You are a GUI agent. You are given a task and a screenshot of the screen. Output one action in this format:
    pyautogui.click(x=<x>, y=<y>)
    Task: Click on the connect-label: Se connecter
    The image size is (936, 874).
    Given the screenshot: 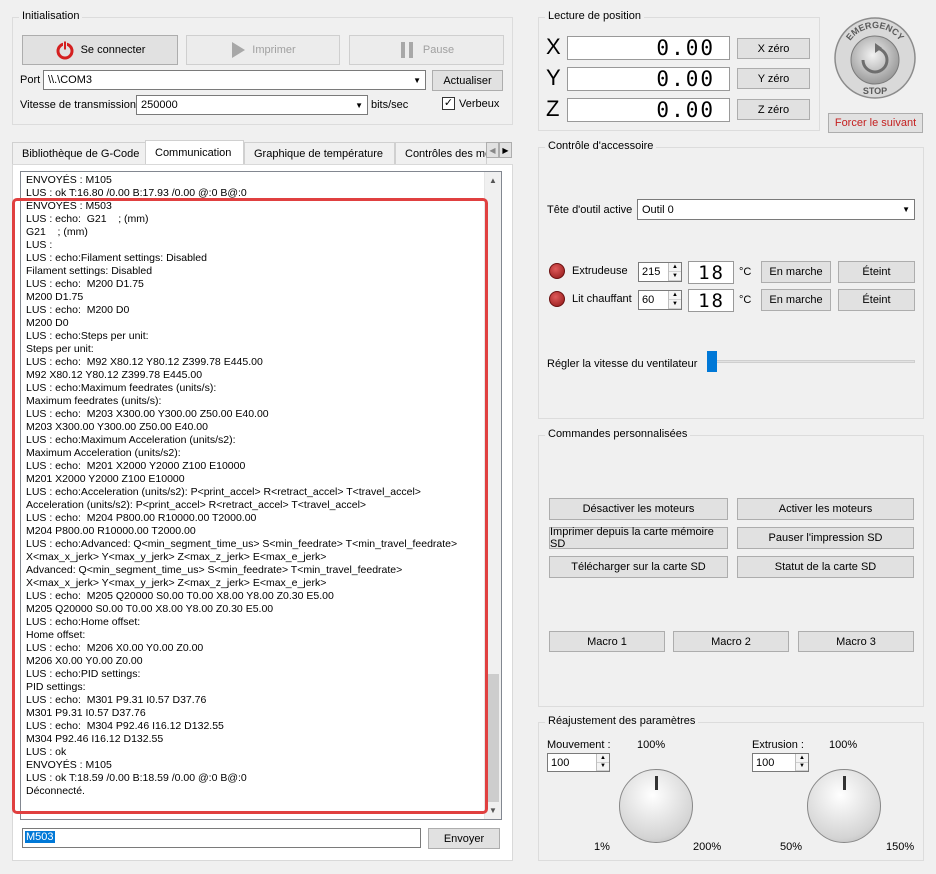 What is the action you would take?
    pyautogui.click(x=113, y=50)
    